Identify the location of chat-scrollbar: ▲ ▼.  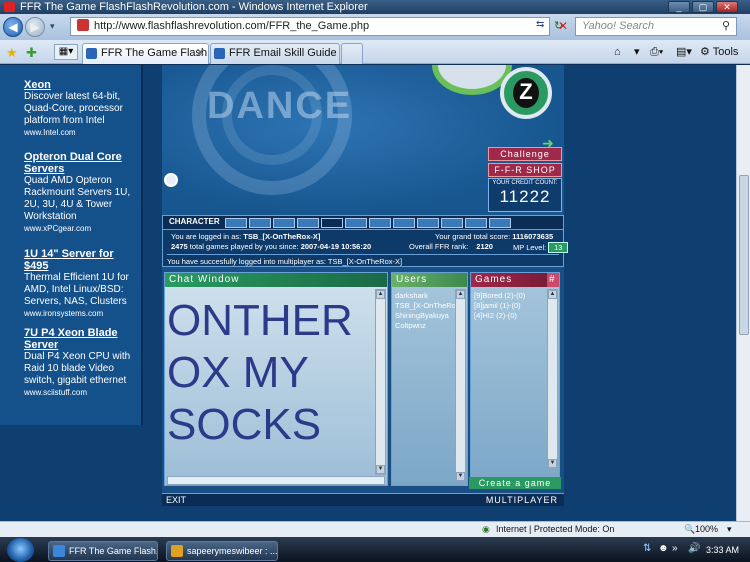
(380, 382).